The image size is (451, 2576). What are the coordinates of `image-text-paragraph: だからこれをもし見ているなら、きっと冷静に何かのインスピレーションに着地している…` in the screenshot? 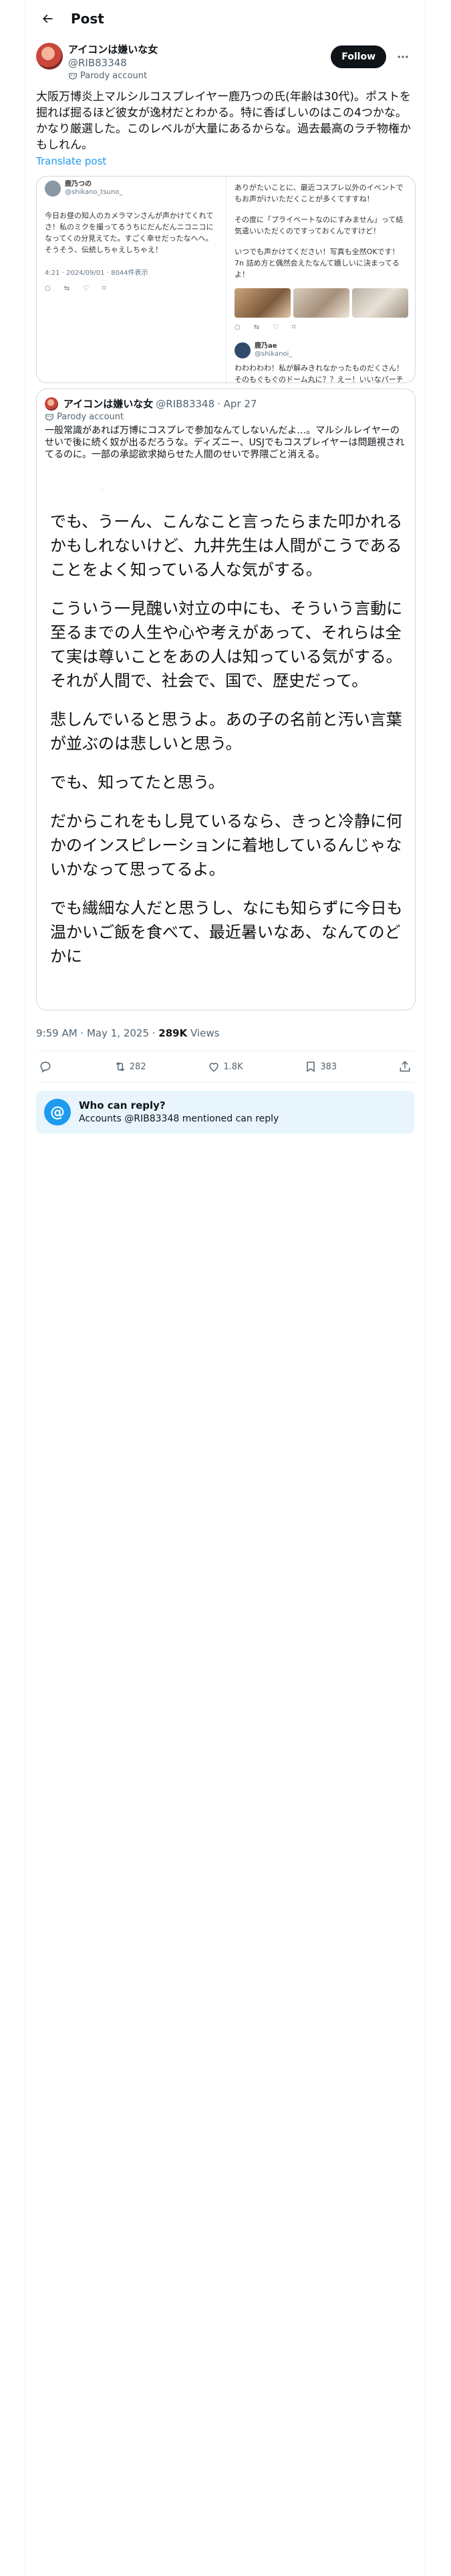 It's located at (226, 846).